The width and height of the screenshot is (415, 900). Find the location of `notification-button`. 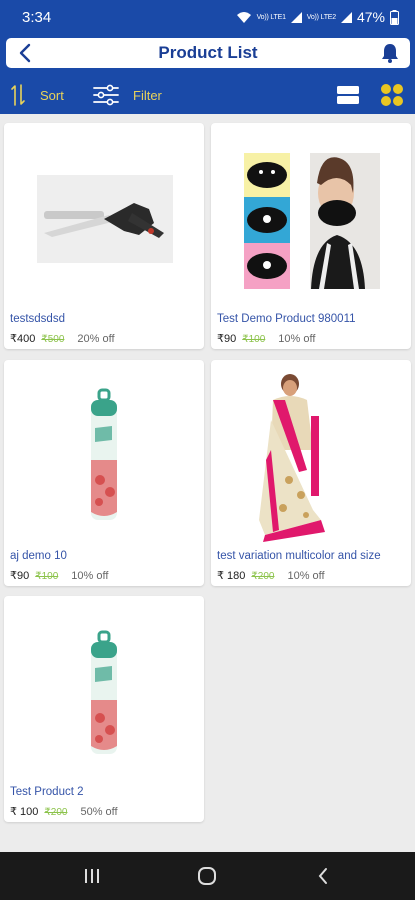

notification-button is located at coordinates (390, 53).